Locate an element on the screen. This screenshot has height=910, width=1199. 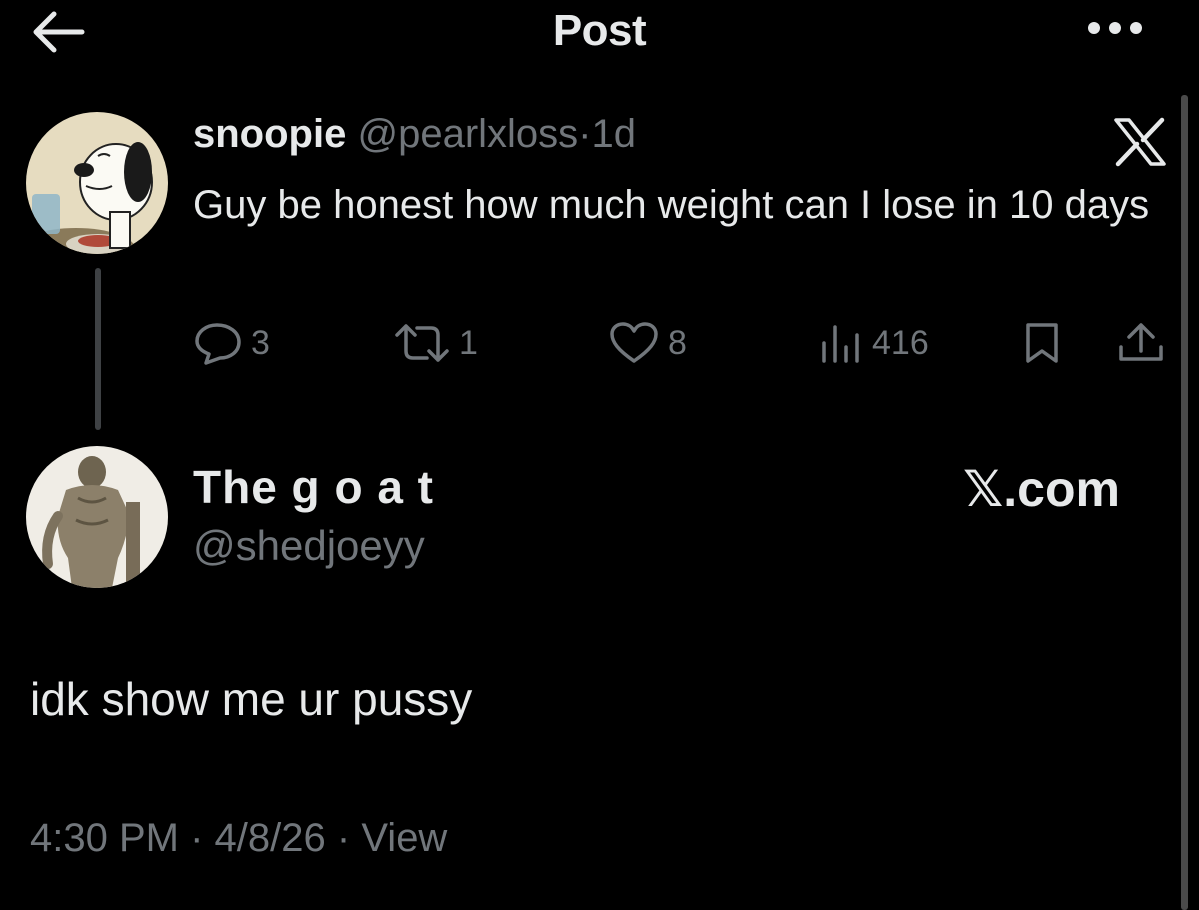
statue-avatar is located at coordinates (97, 517).